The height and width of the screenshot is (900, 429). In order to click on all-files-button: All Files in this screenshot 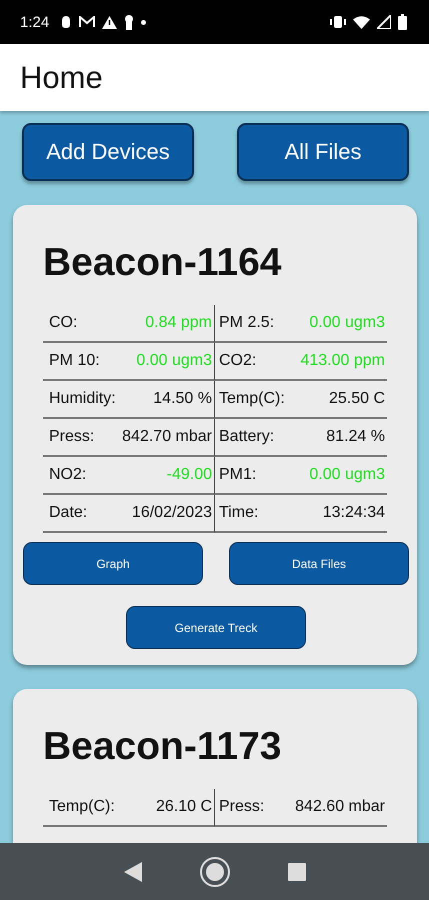, I will do `click(323, 152)`.